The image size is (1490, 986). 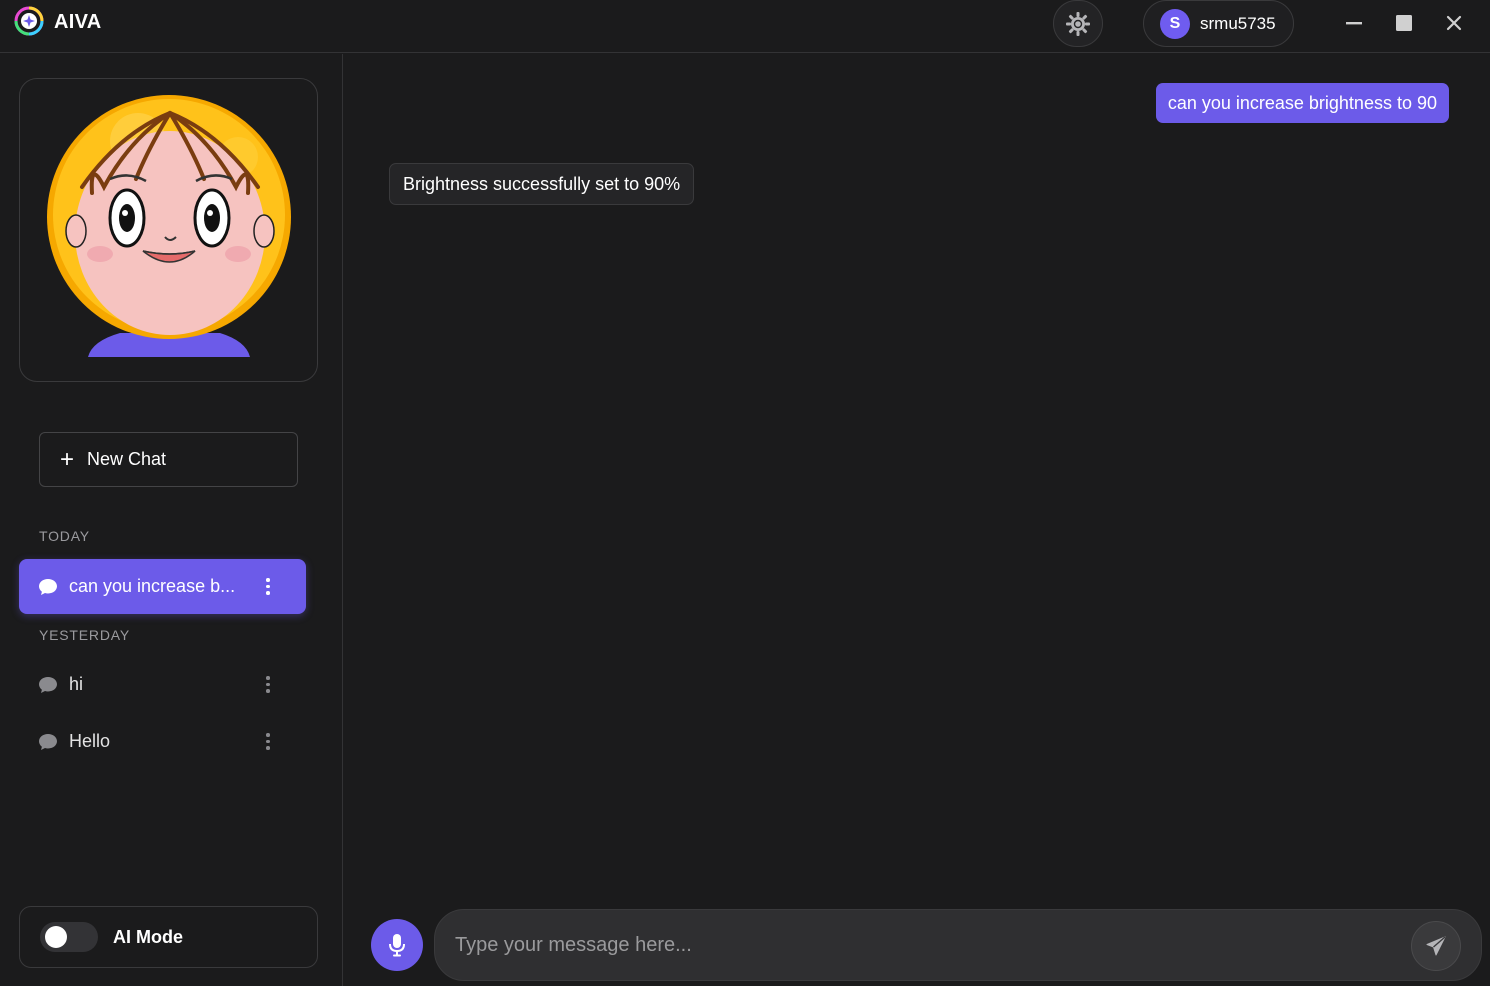 What do you see at coordinates (162, 741) in the screenshot?
I see `chat-history-item: Hello` at bounding box center [162, 741].